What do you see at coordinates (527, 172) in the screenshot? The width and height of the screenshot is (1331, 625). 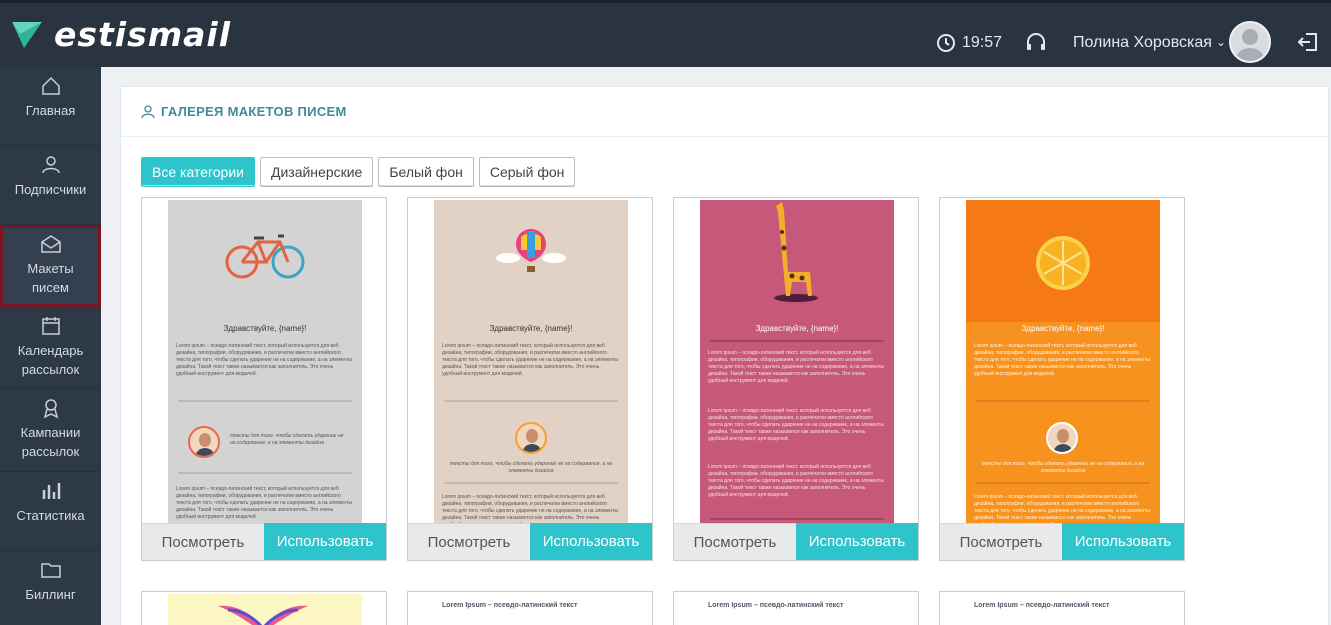 I see `filter-gray: Серый фон` at bounding box center [527, 172].